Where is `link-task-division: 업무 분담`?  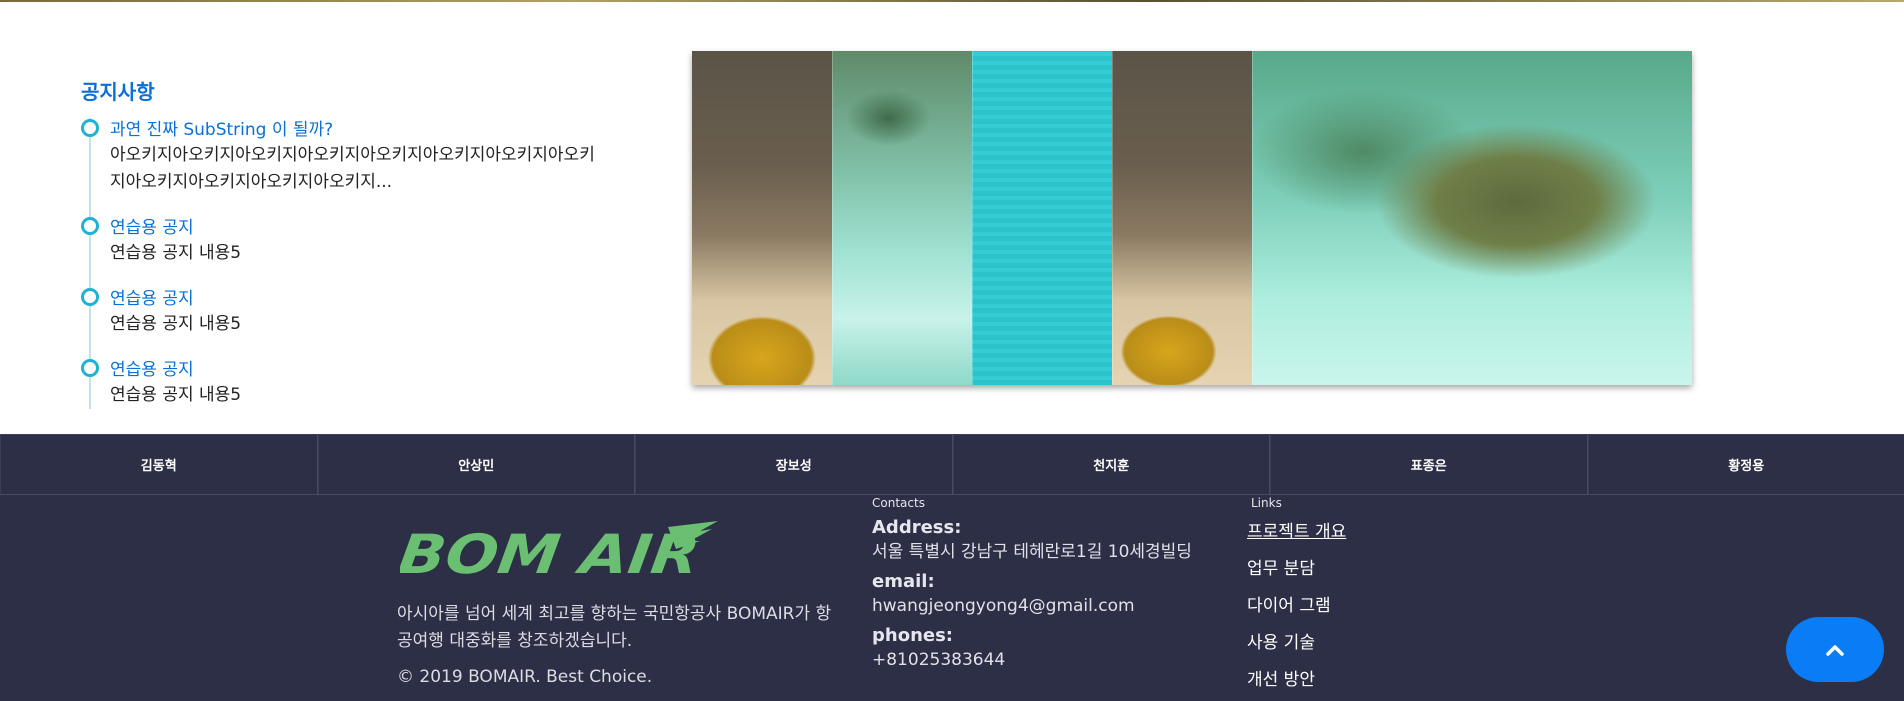 link-task-division: 업무 분담 is located at coordinates (1397, 569).